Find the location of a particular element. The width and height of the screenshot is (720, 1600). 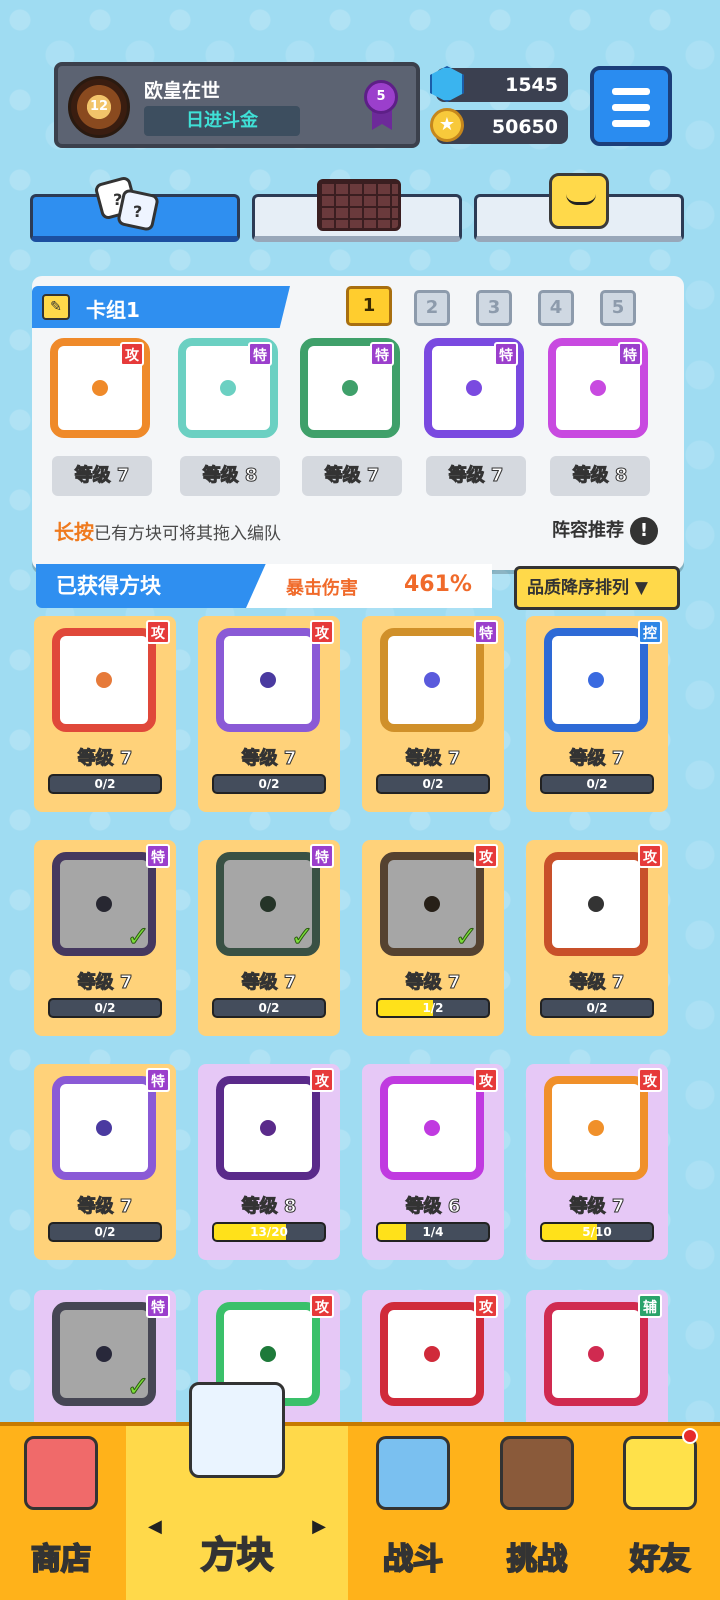

deck-card-level: 等级 7 is located at coordinates (476, 476).